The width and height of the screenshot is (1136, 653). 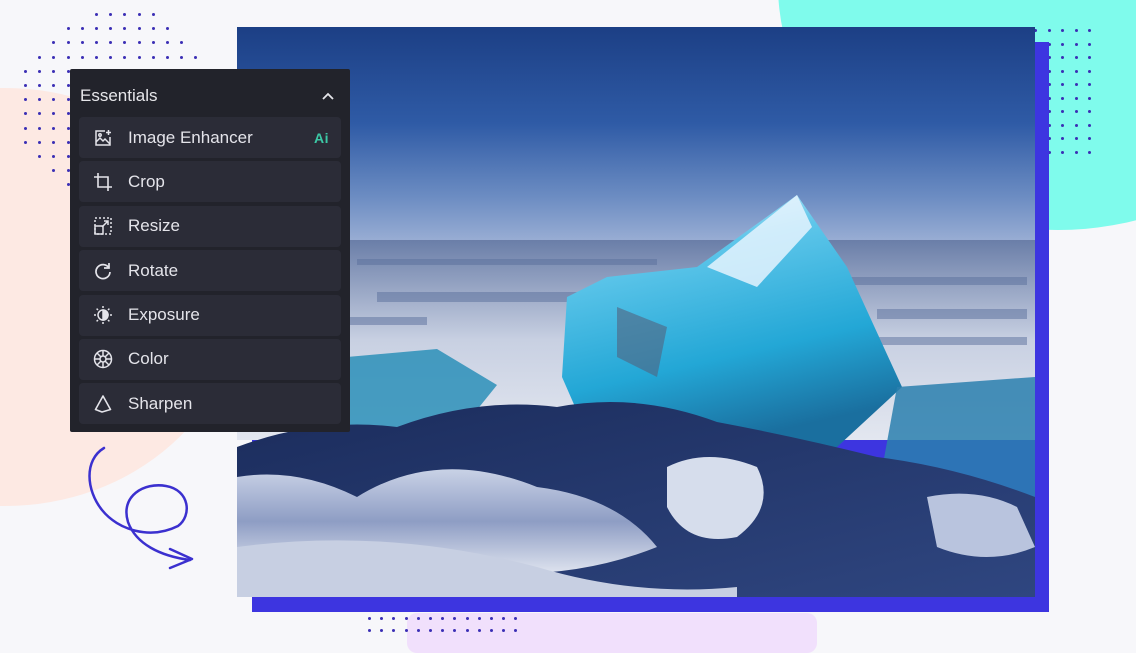 What do you see at coordinates (190, 137) in the screenshot?
I see `tool-label: Image Enhancer` at bounding box center [190, 137].